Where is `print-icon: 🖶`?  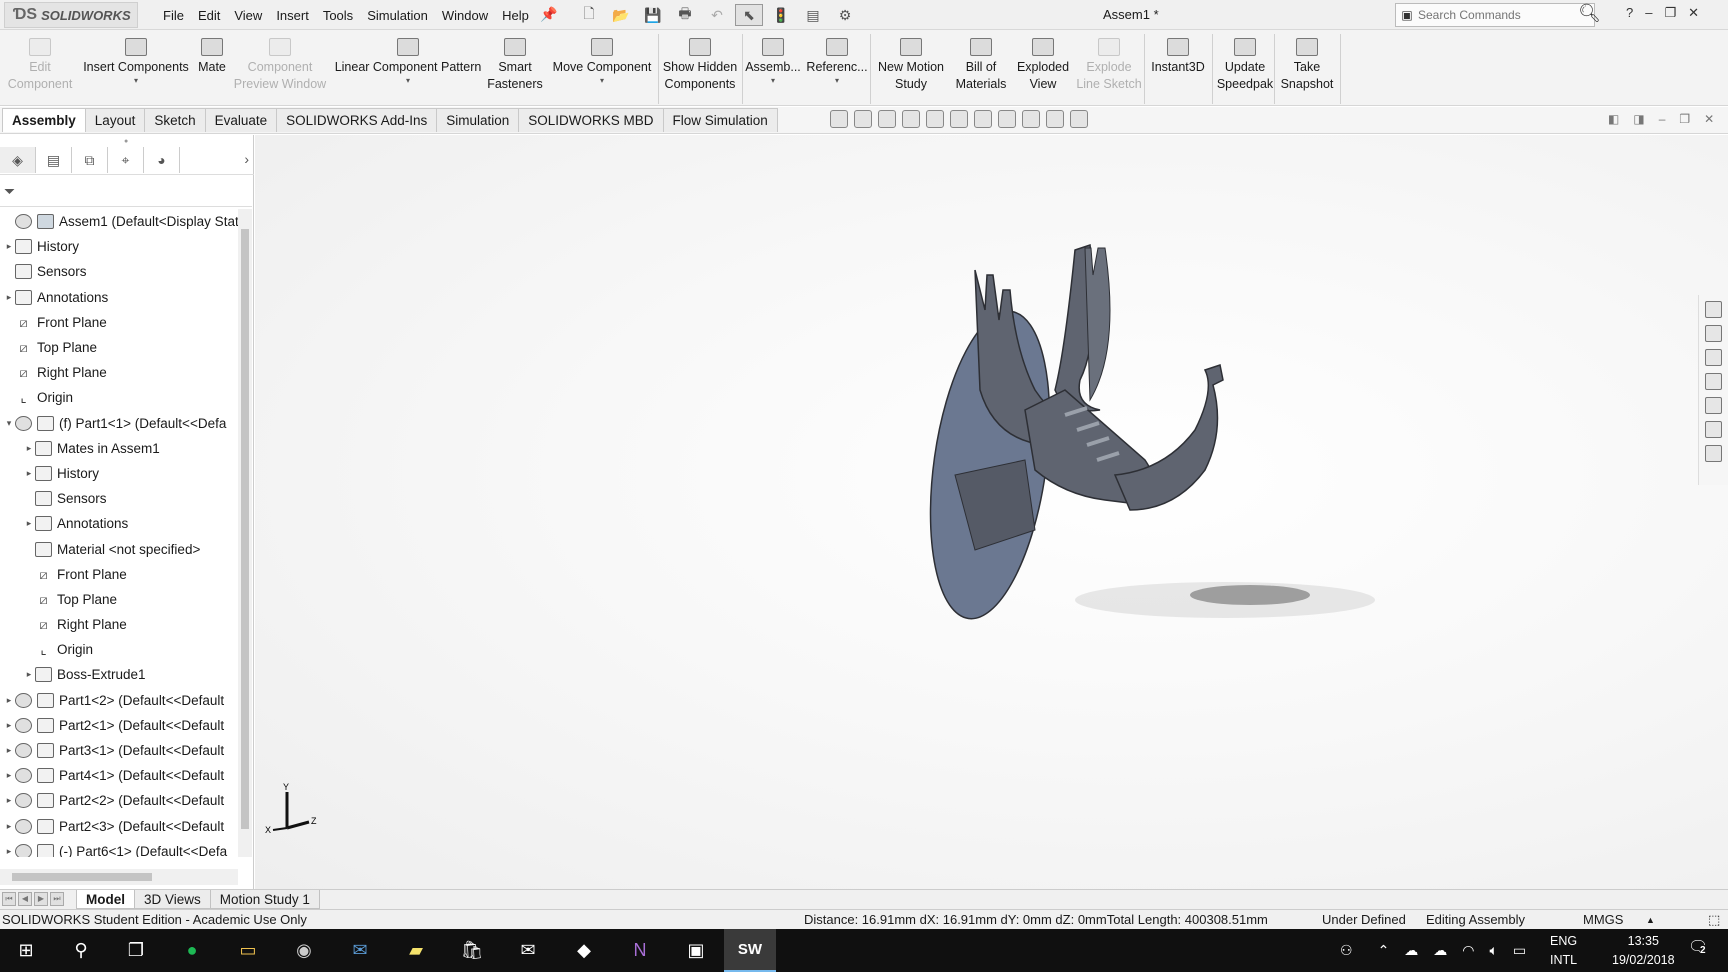 print-icon: 🖶 is located at coordinates (685, 15).